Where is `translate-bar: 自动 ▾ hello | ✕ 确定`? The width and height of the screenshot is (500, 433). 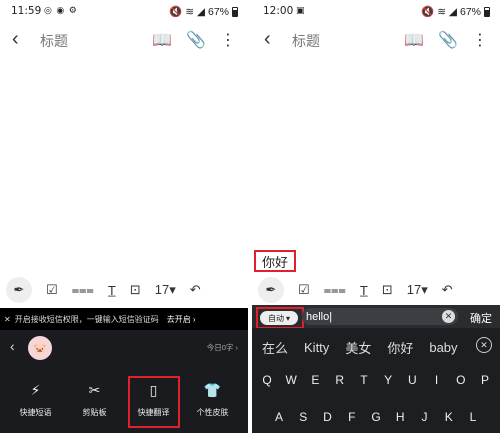
translate-bar: 自动 ▾ hello | ✕ 确定 is located at coordinates (376, 317).